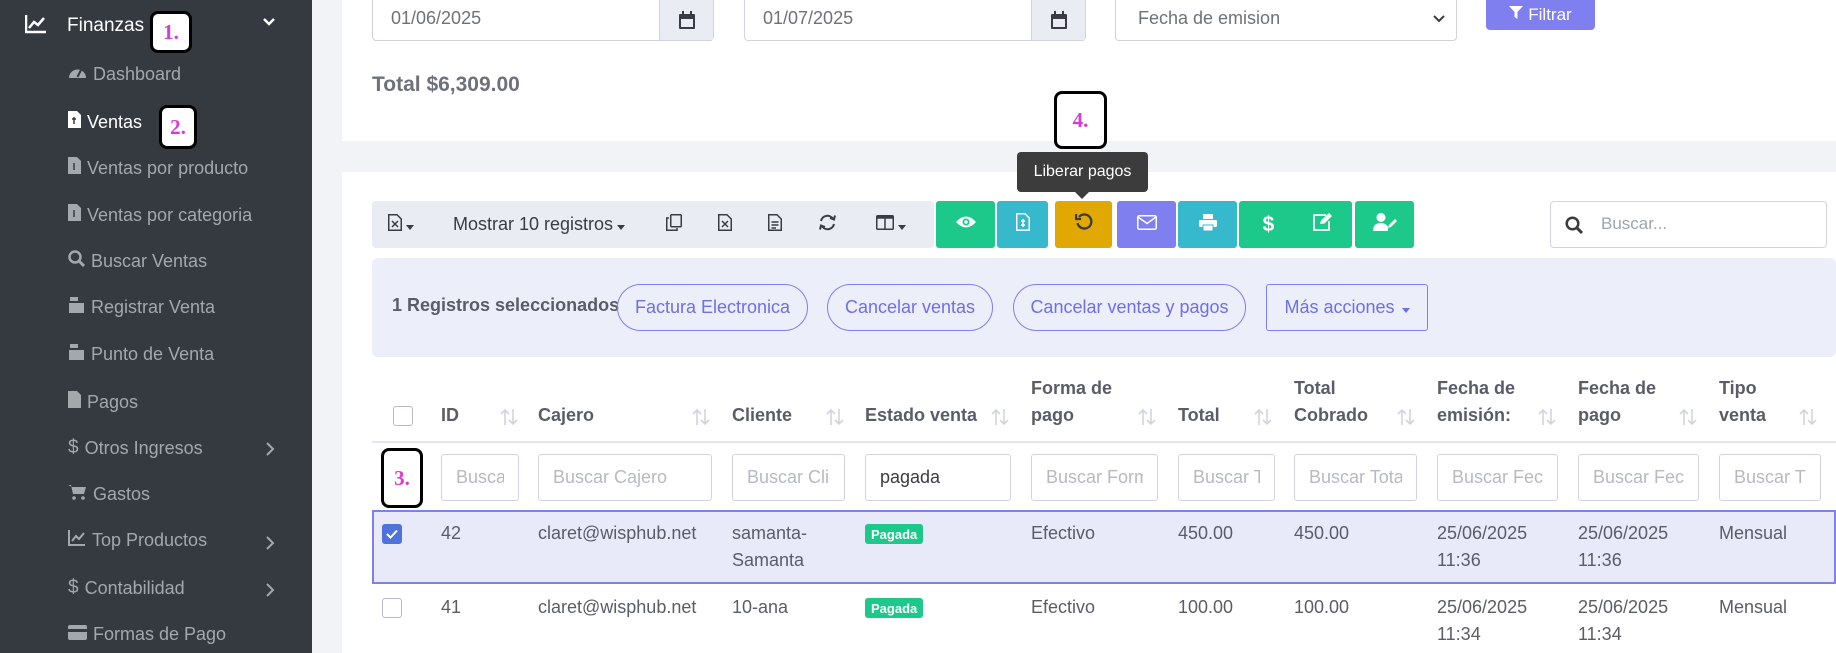 The height and width of the screenshot is (653, 1836). I want to click on date-to-field: 01/07/2025, so click(915, 20).